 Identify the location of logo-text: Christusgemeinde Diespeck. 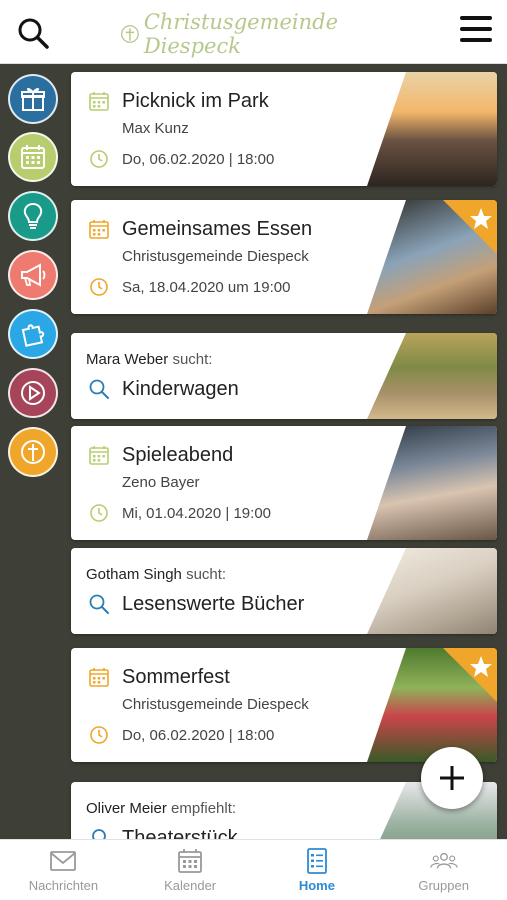
(241, 34).